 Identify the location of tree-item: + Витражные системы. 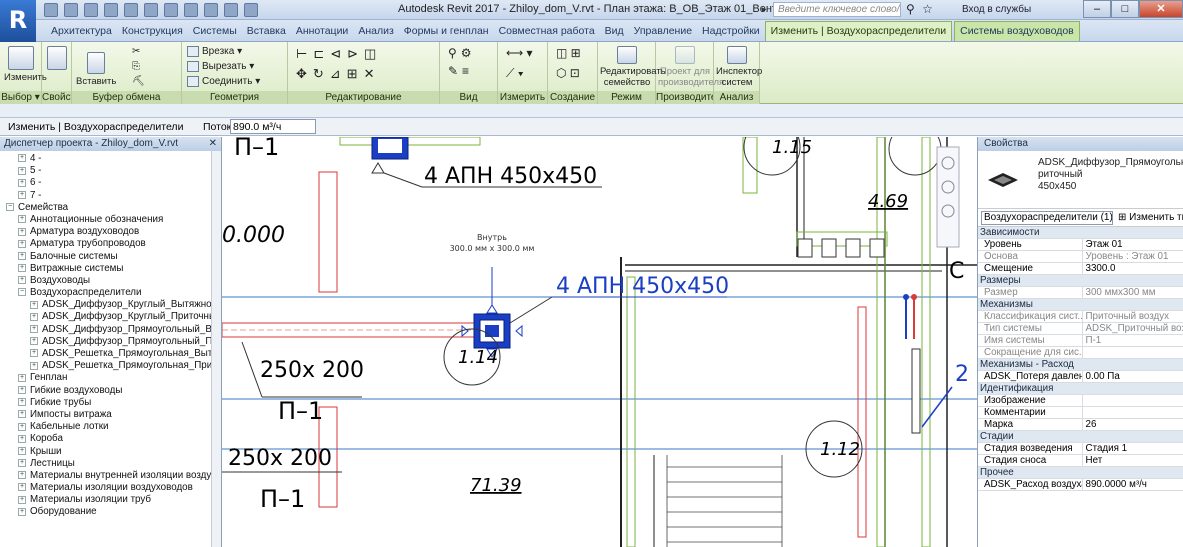
(110, 269).